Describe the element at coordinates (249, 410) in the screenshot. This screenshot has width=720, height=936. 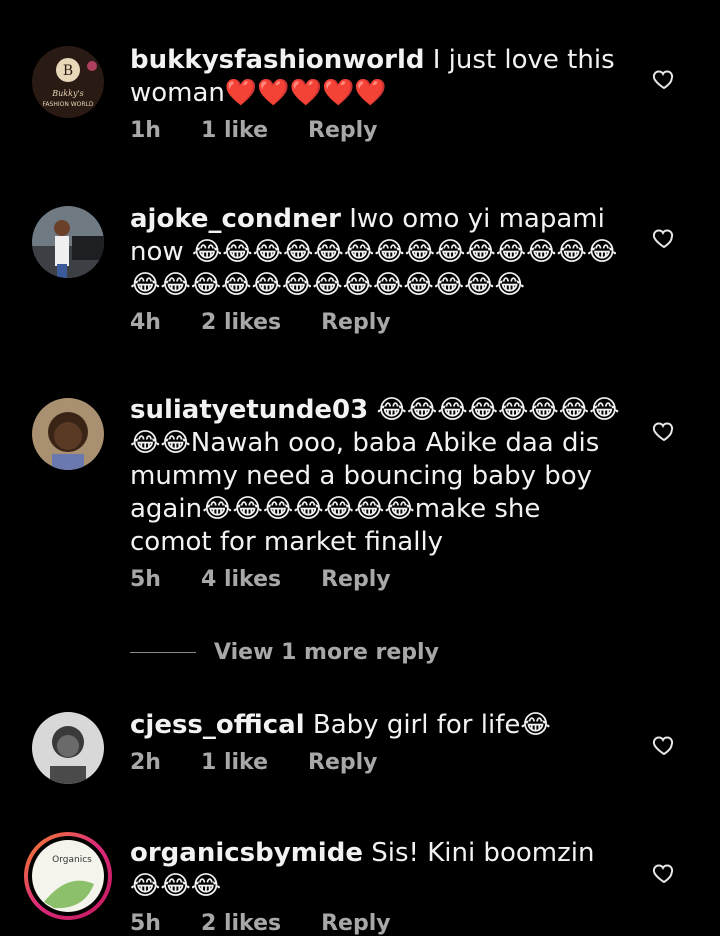
I see `username: suliatyetunde03` at that location.